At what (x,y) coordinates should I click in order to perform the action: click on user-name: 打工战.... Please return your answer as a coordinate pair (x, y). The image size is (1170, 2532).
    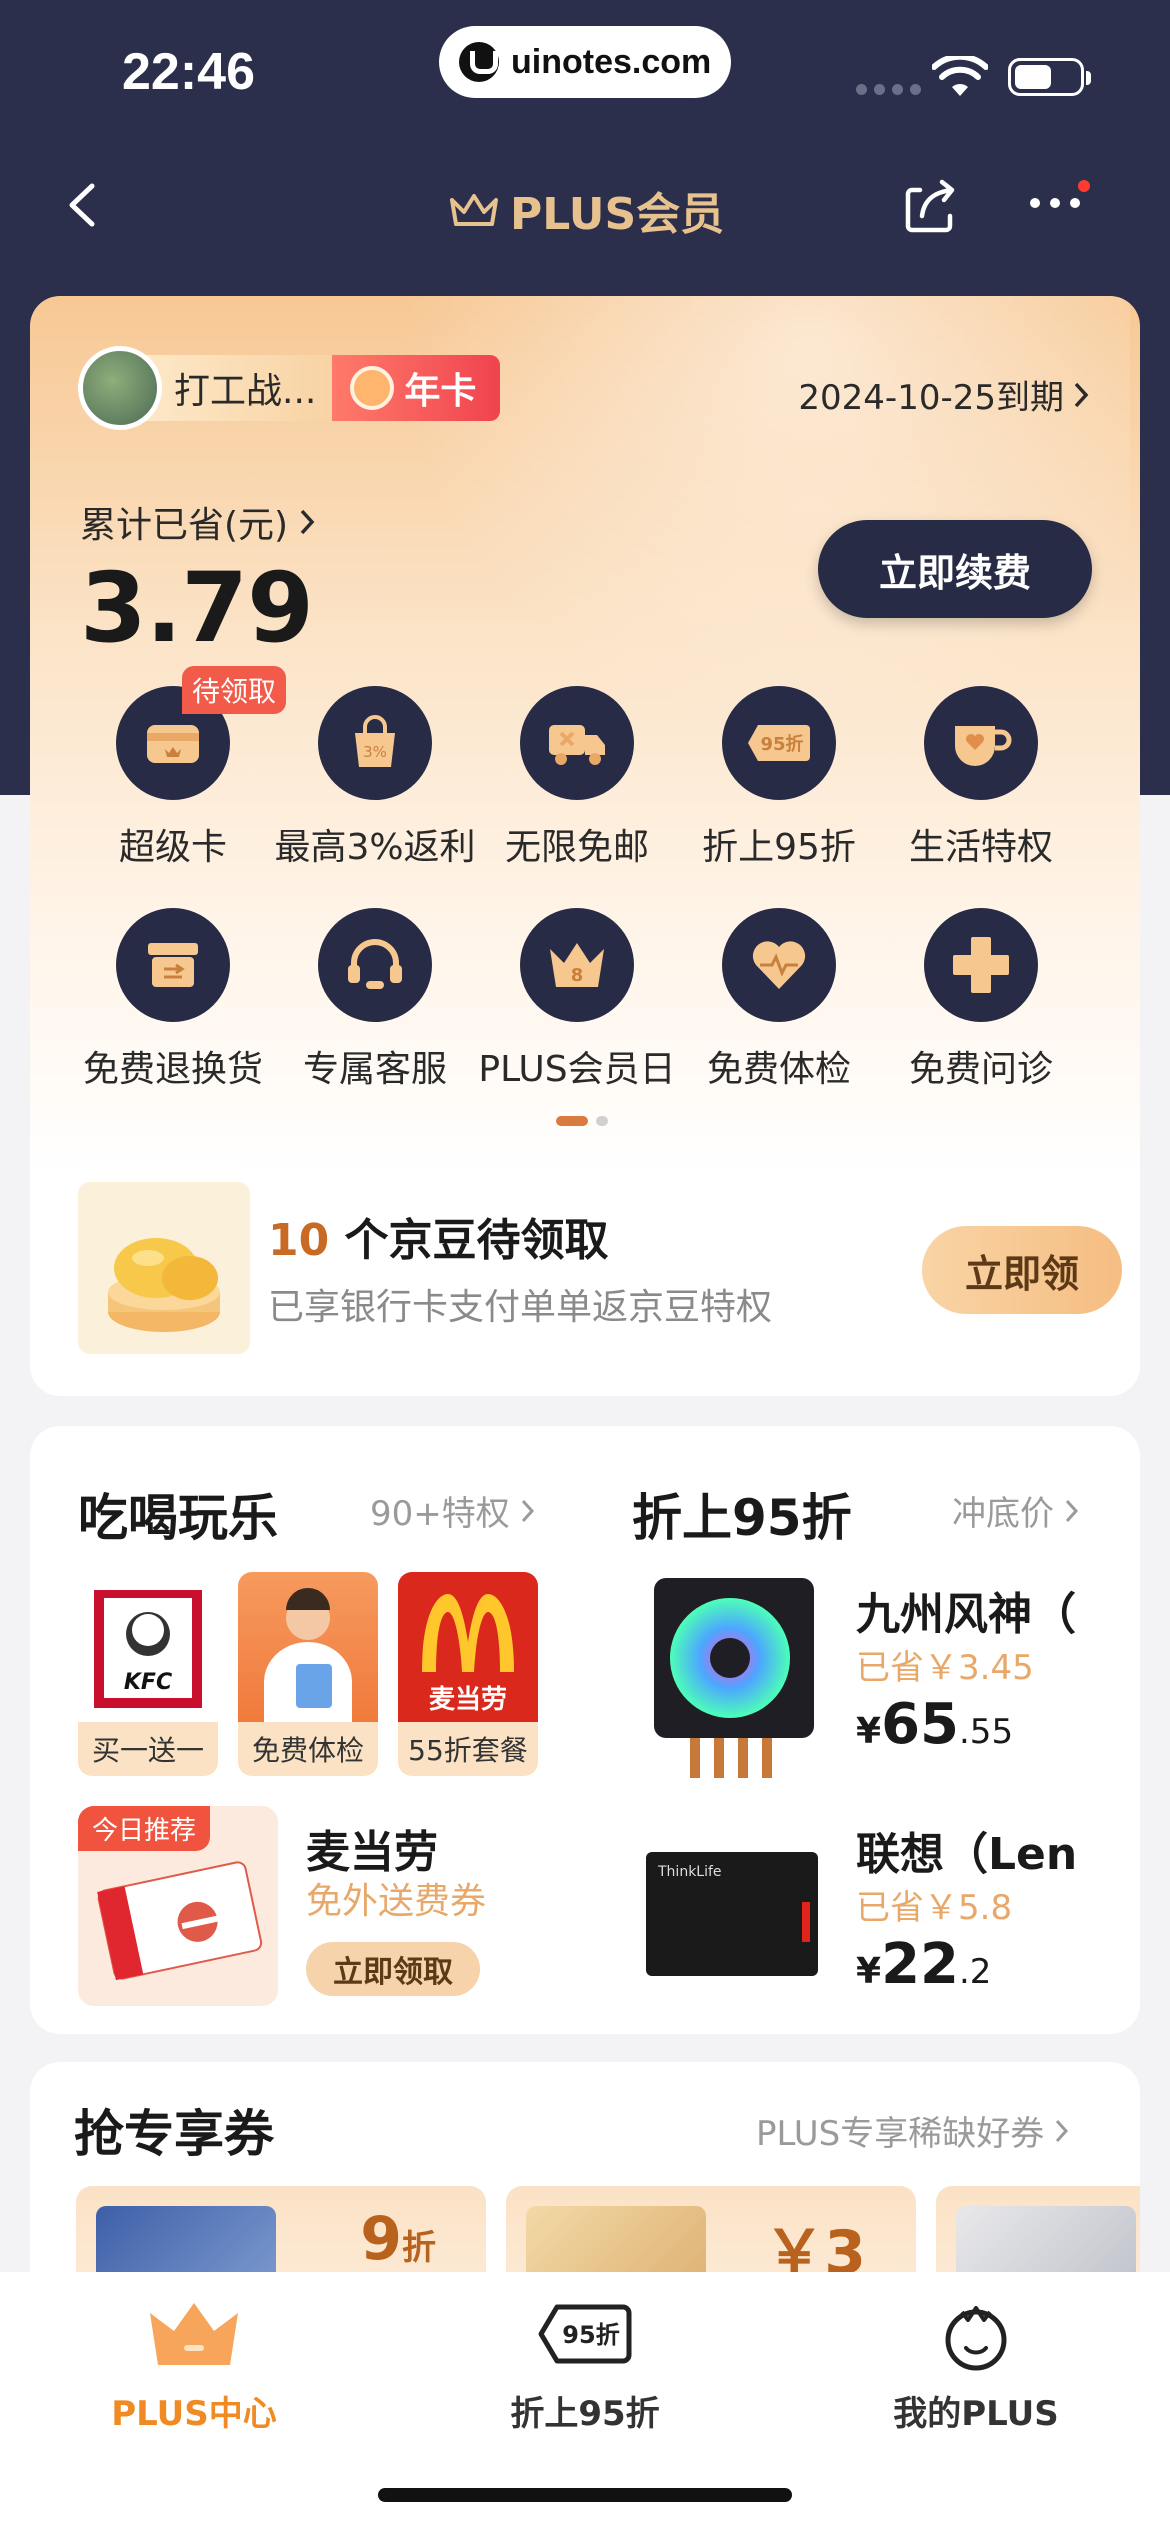
    Looking at the image, I should click on (245, 391).